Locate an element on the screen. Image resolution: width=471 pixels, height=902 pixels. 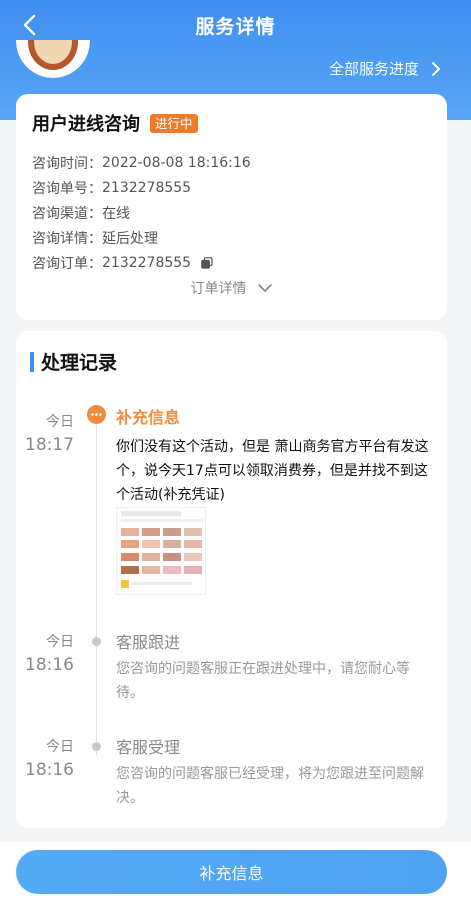
chevron-left-icon is located at coordinates (29, 25).